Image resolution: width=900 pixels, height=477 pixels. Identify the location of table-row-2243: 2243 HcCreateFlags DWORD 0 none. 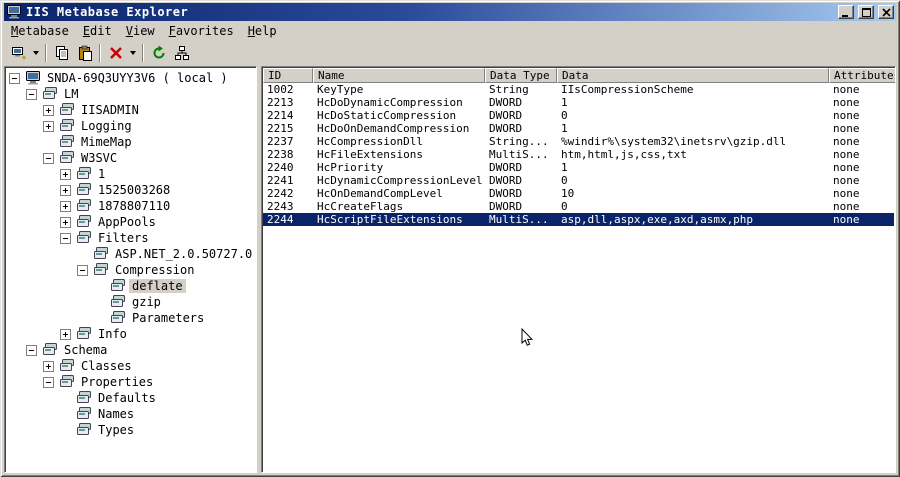
(578, 206).